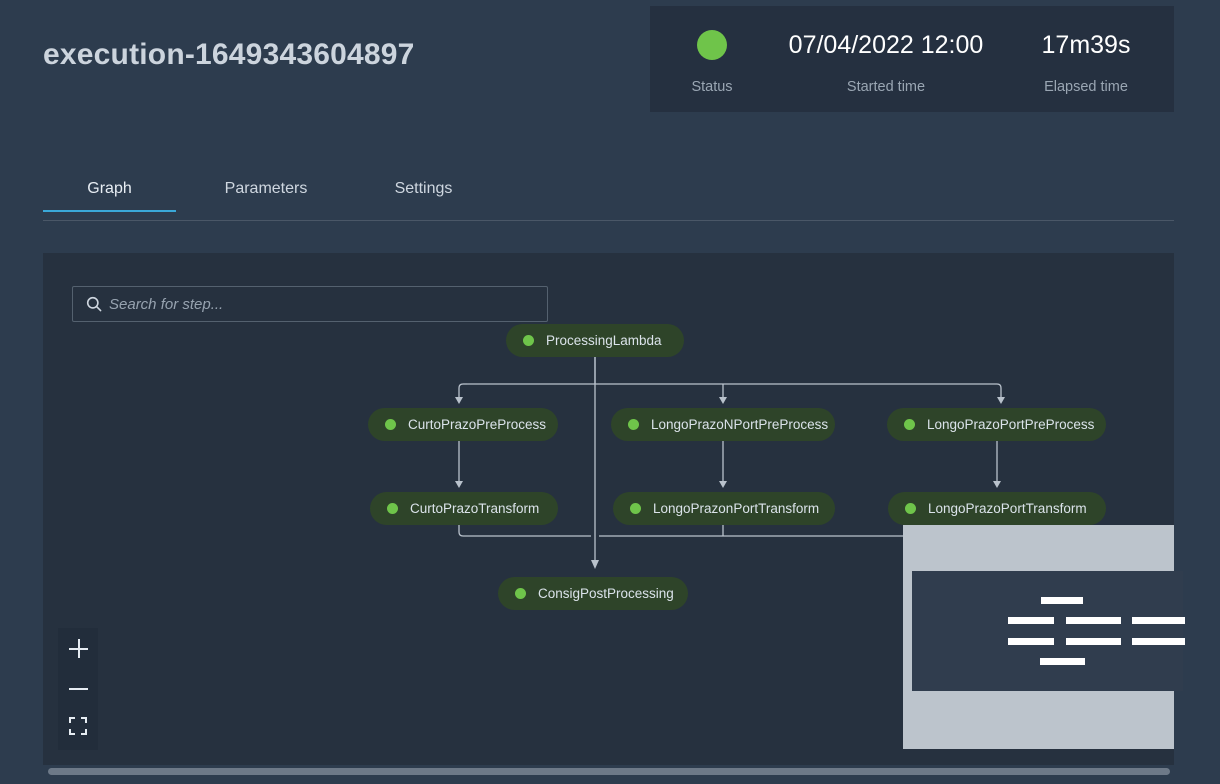 This screenshot has width=1220, height=784. I want to click on graph-node-consig-post-processing: ConsigPostProcessing, so click(593, 593).